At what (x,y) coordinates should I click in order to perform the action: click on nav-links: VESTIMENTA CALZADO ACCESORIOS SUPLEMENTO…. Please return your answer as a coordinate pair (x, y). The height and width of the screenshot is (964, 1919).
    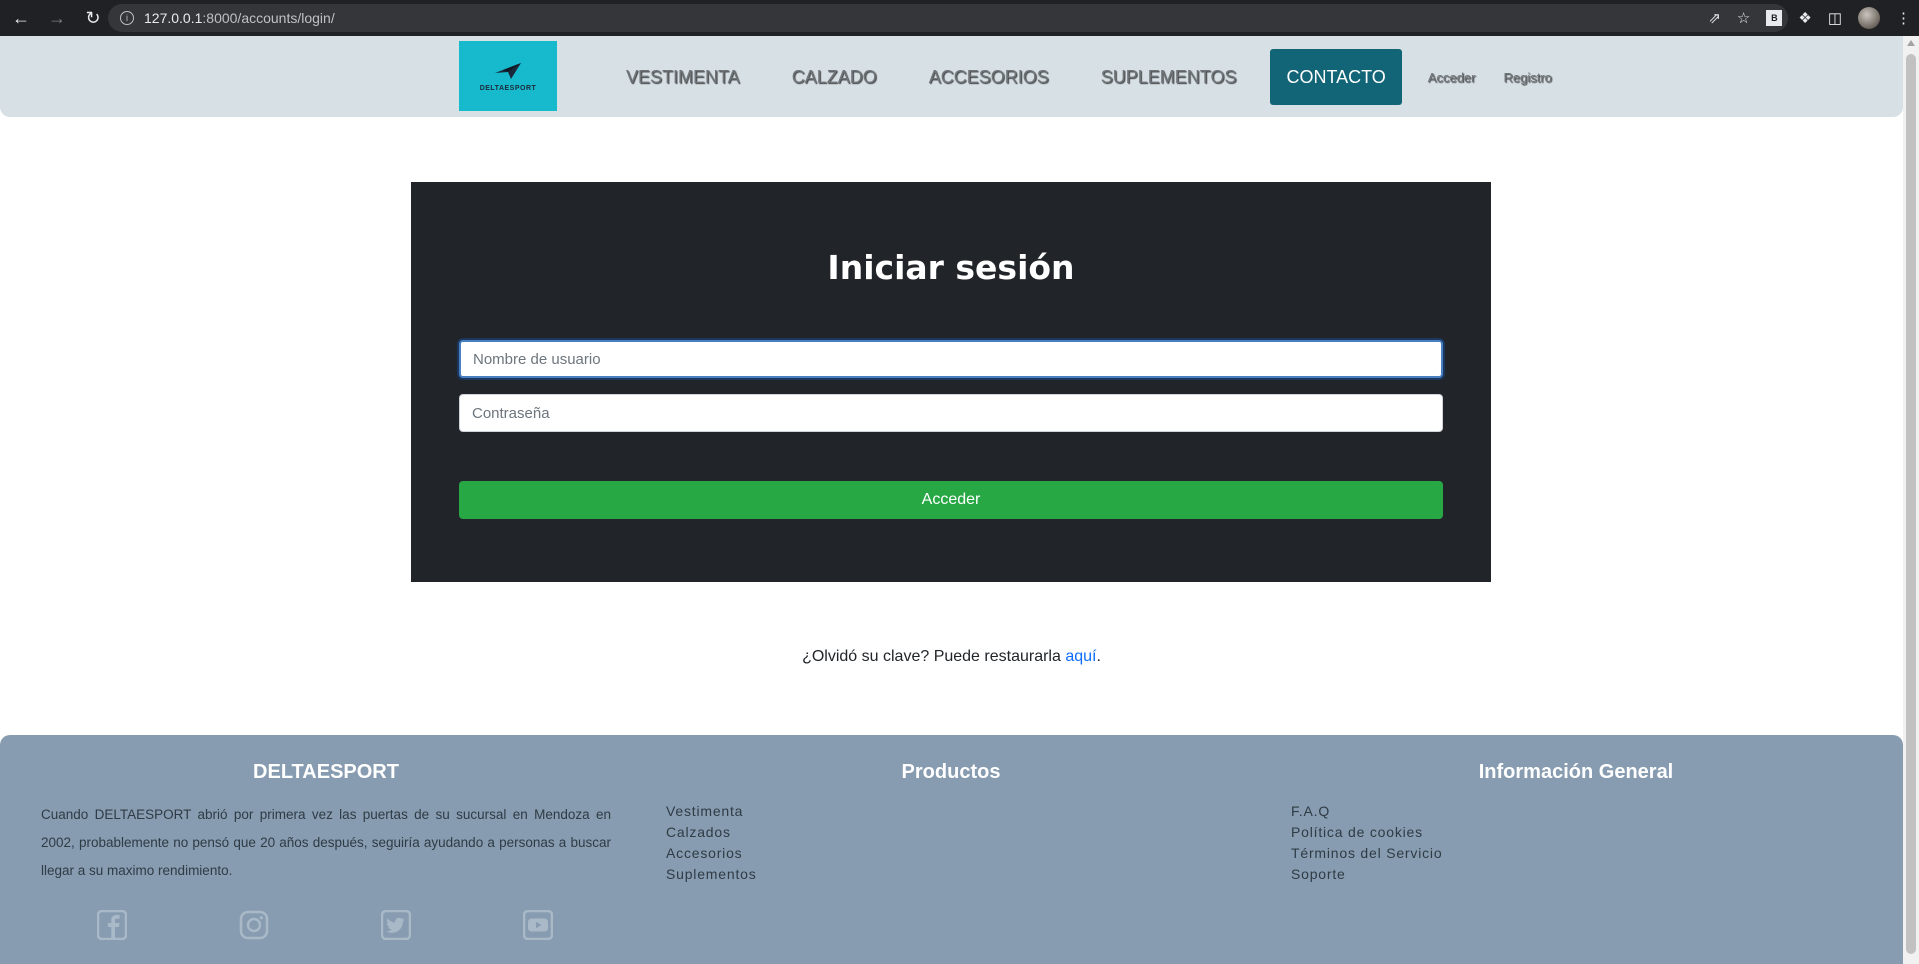
    Looking at the image, I should click on (1083, 77).